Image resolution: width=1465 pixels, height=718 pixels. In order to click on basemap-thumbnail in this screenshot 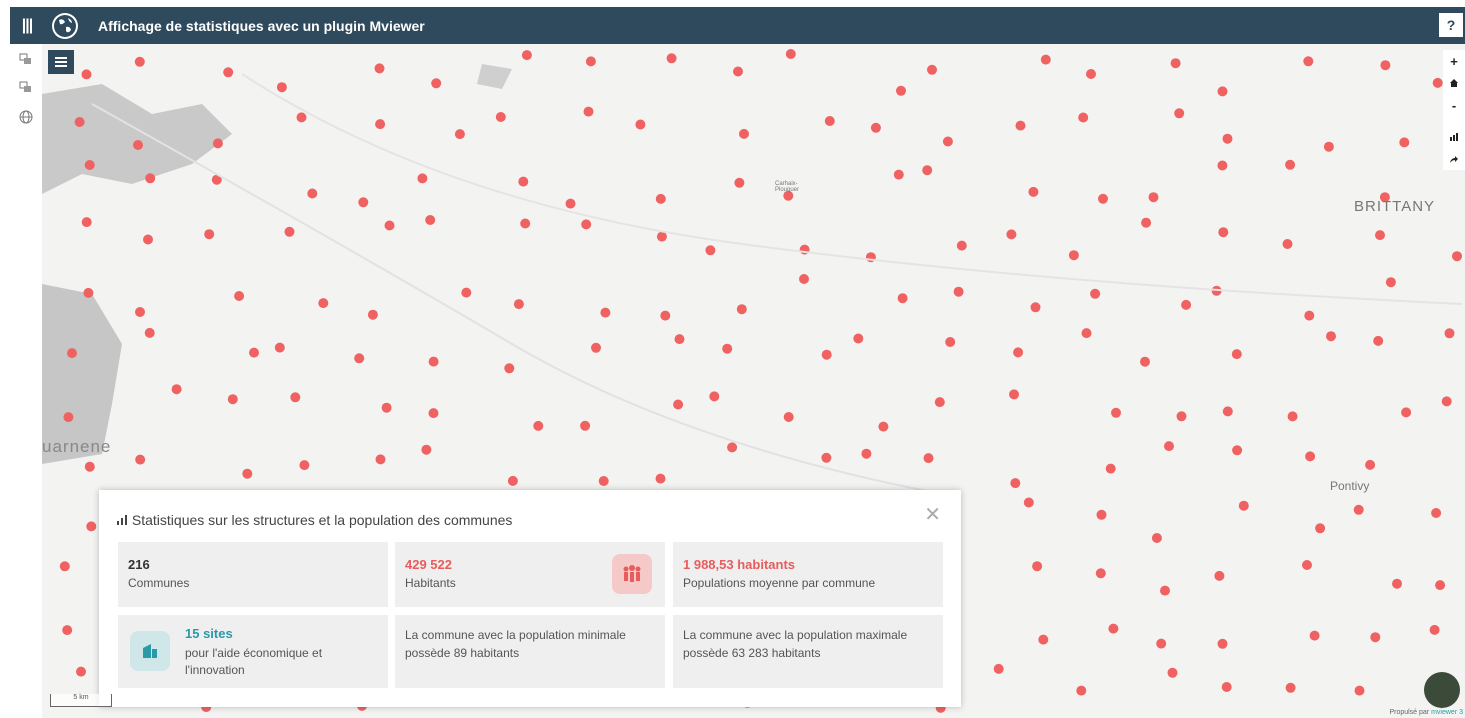, I will do `click(1442, 690)`.